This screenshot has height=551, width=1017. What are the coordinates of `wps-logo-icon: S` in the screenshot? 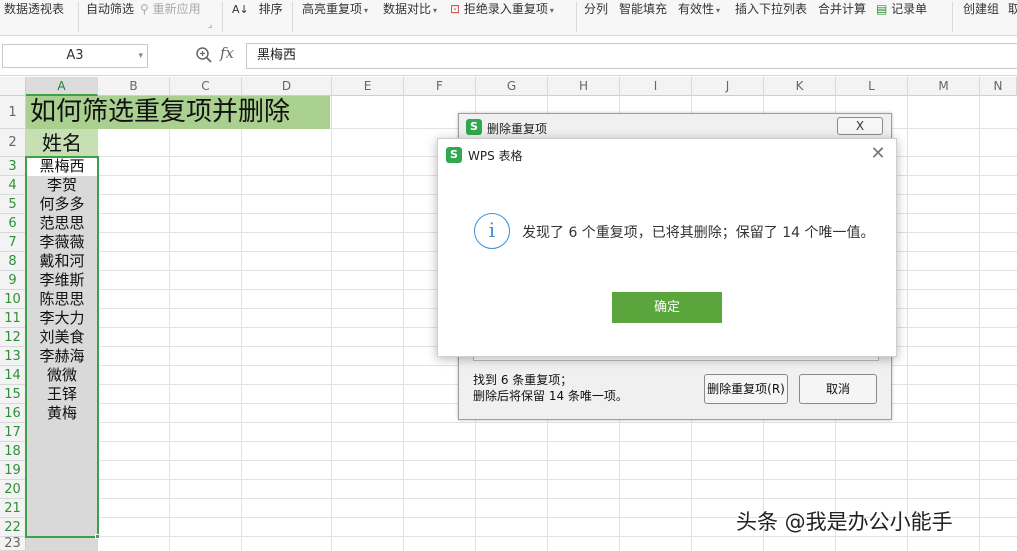 It's located at (454, 155).